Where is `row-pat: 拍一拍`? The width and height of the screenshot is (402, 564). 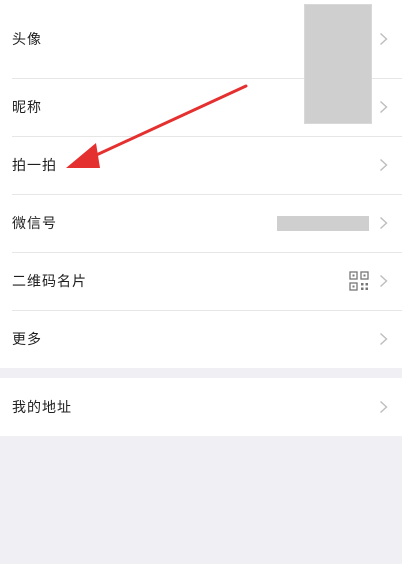
row-pat: 拍一拍 is located at coordinates (201, 165).